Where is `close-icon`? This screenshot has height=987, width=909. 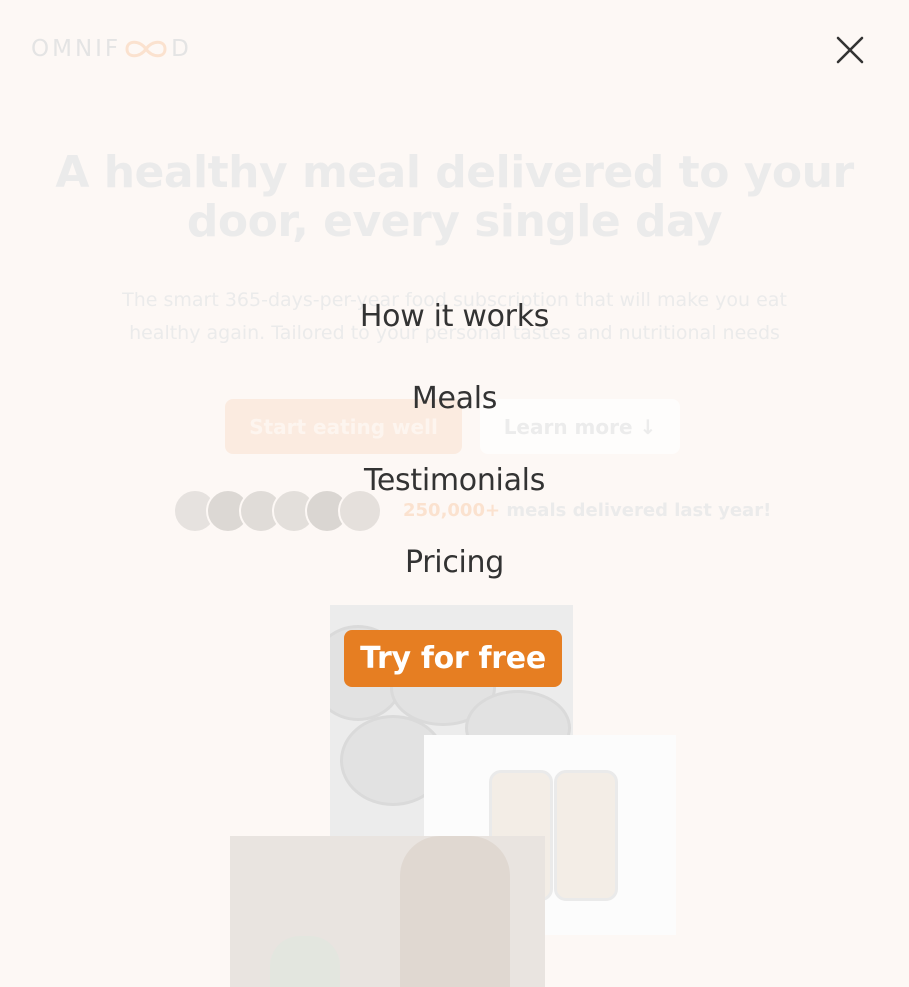 close-icon is located at coordinates (850, 50).